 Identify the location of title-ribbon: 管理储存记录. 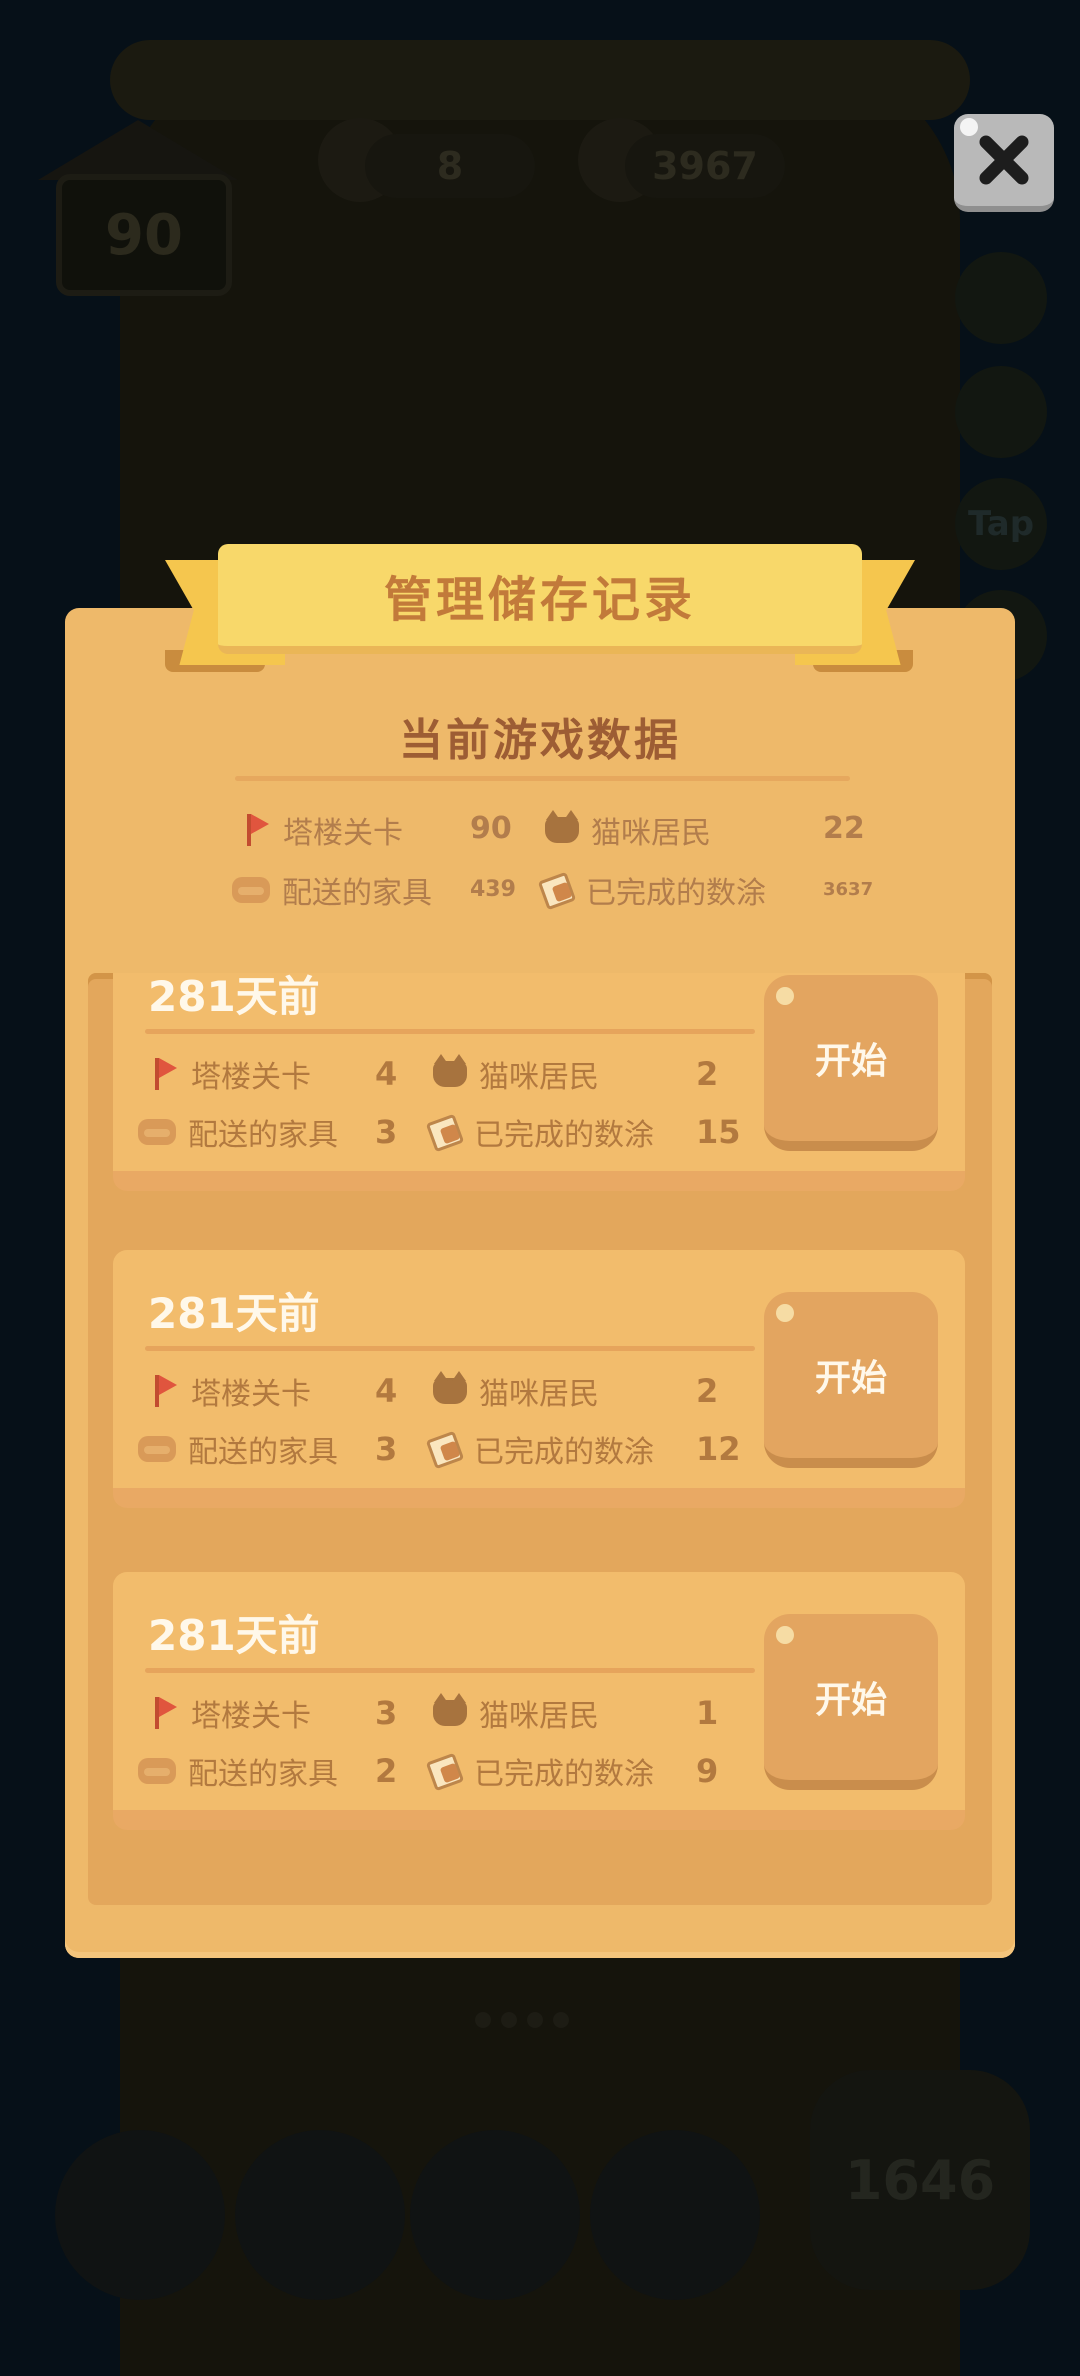
(540, 599).